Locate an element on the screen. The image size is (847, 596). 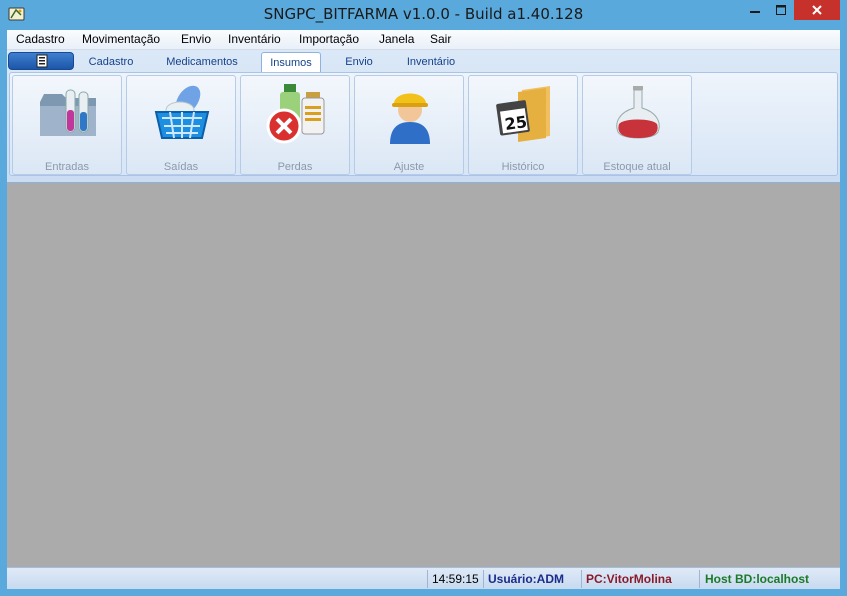
calendar-day: 25 is located at coordinates (516, 123).